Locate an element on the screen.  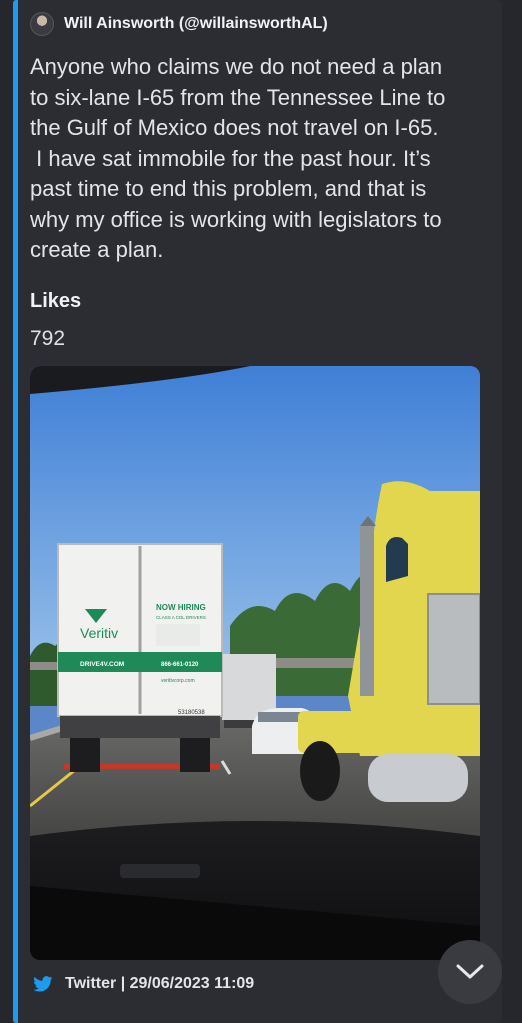
truck-url: DRIVE4V.COM is located at coordinates (102, 664).